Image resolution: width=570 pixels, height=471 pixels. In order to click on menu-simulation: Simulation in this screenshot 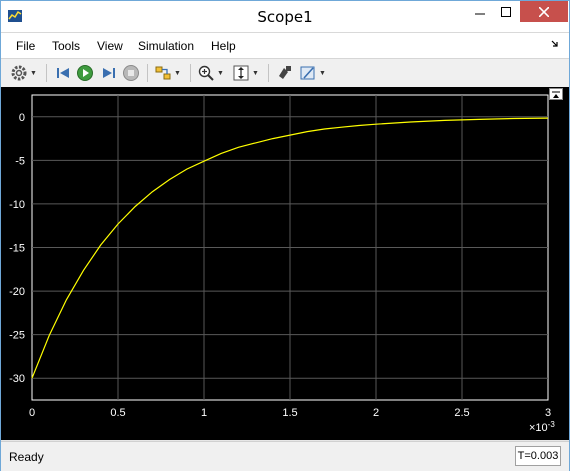, I will do `click(166, 46)`.